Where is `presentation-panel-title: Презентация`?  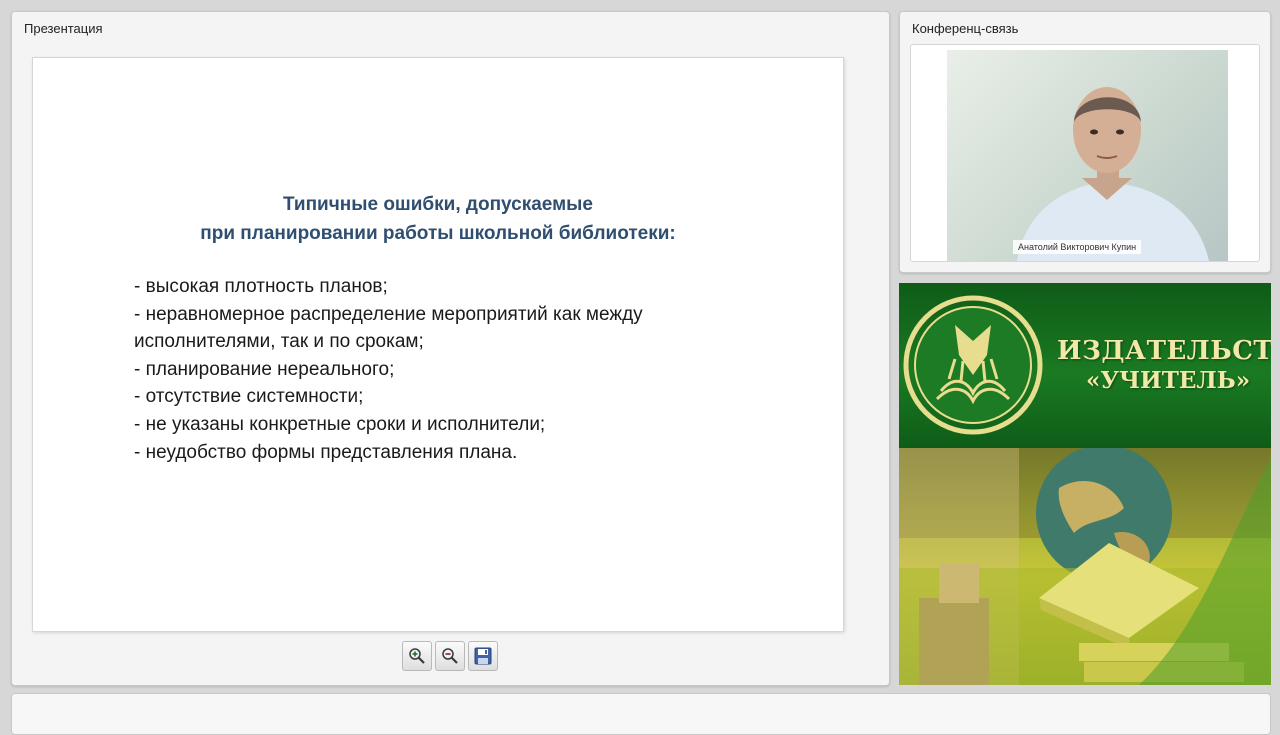 presentation-panel-title: Презентация is located at coordinates (63, 28).